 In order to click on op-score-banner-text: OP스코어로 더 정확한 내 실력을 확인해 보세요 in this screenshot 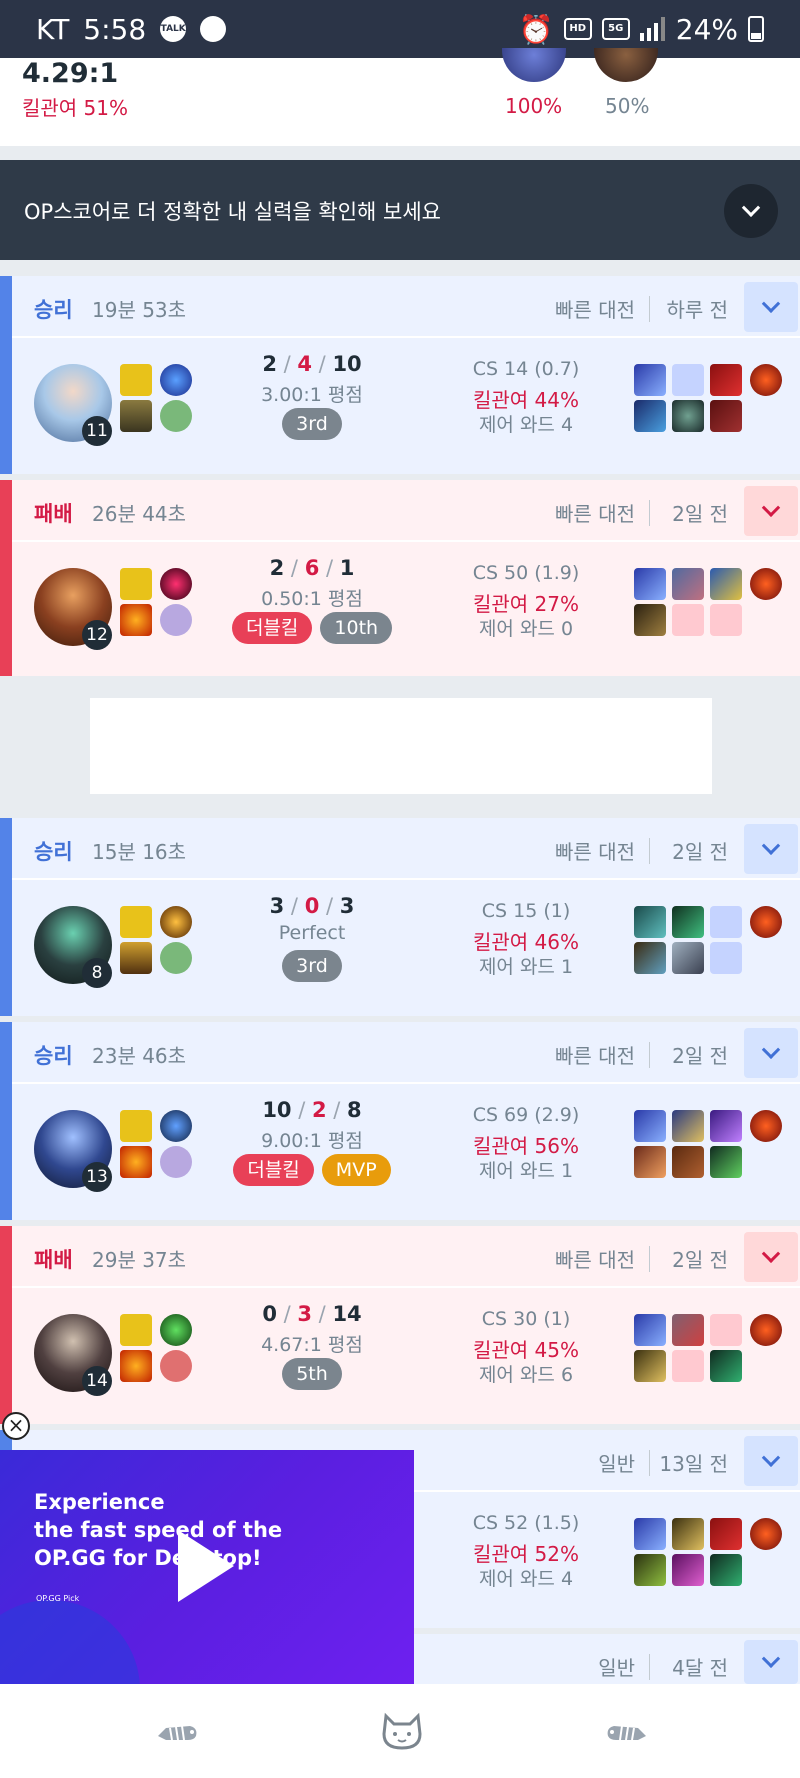, I will do `click(233, 212)`.